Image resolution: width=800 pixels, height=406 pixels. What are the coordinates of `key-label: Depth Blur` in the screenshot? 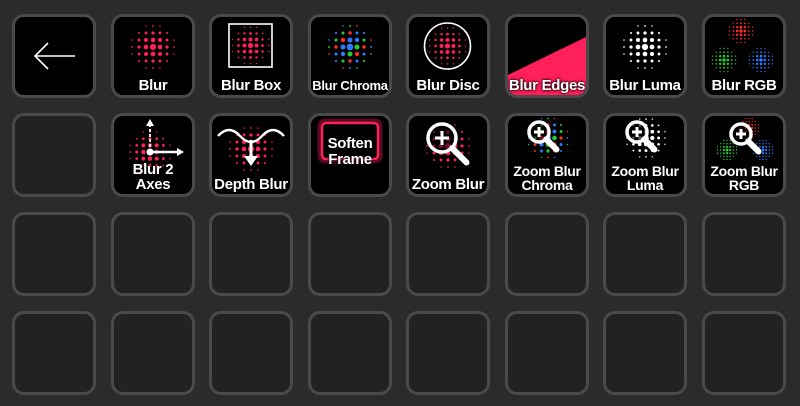 It's located at (251, 184).